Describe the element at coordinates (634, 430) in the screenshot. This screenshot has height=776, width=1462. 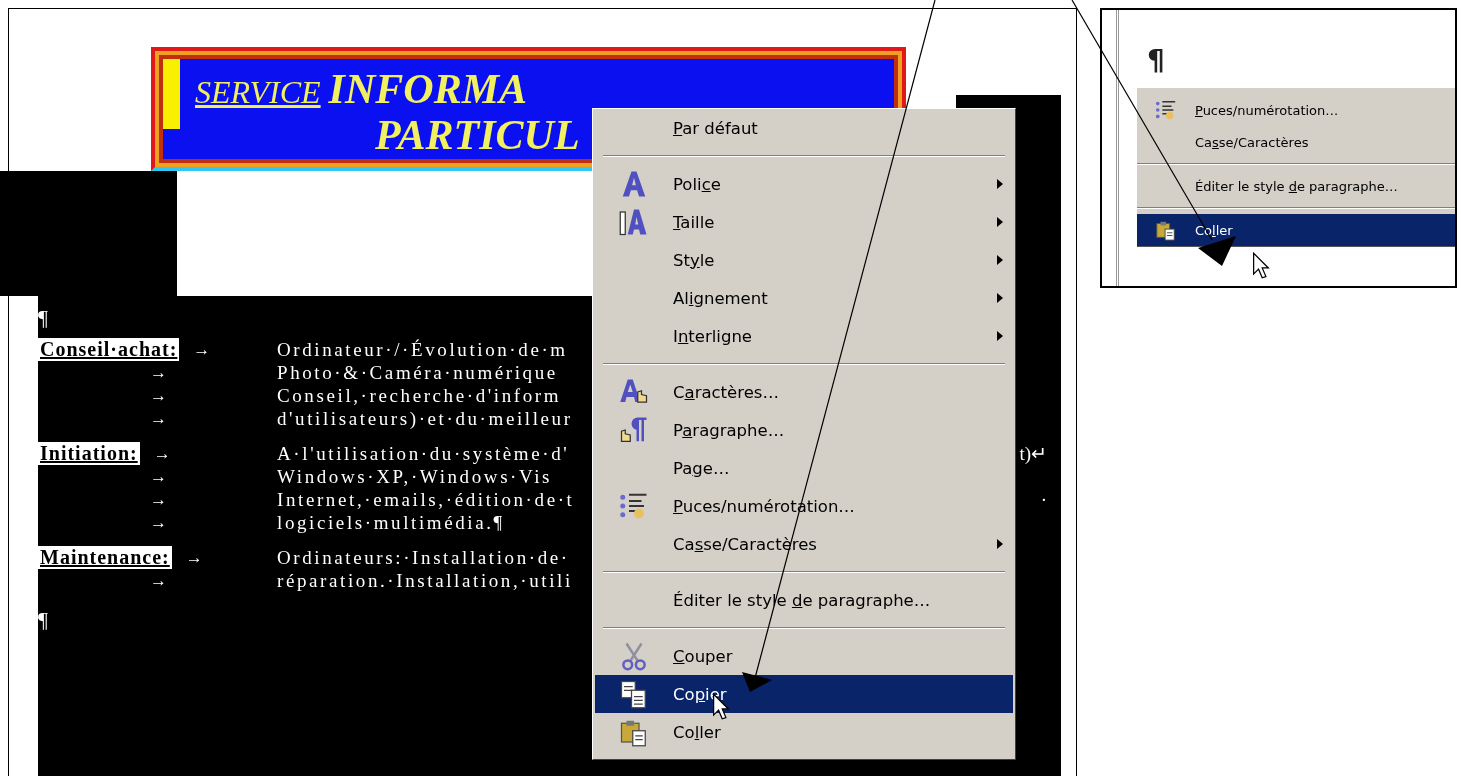
I see `paragraph-icon` at that location.